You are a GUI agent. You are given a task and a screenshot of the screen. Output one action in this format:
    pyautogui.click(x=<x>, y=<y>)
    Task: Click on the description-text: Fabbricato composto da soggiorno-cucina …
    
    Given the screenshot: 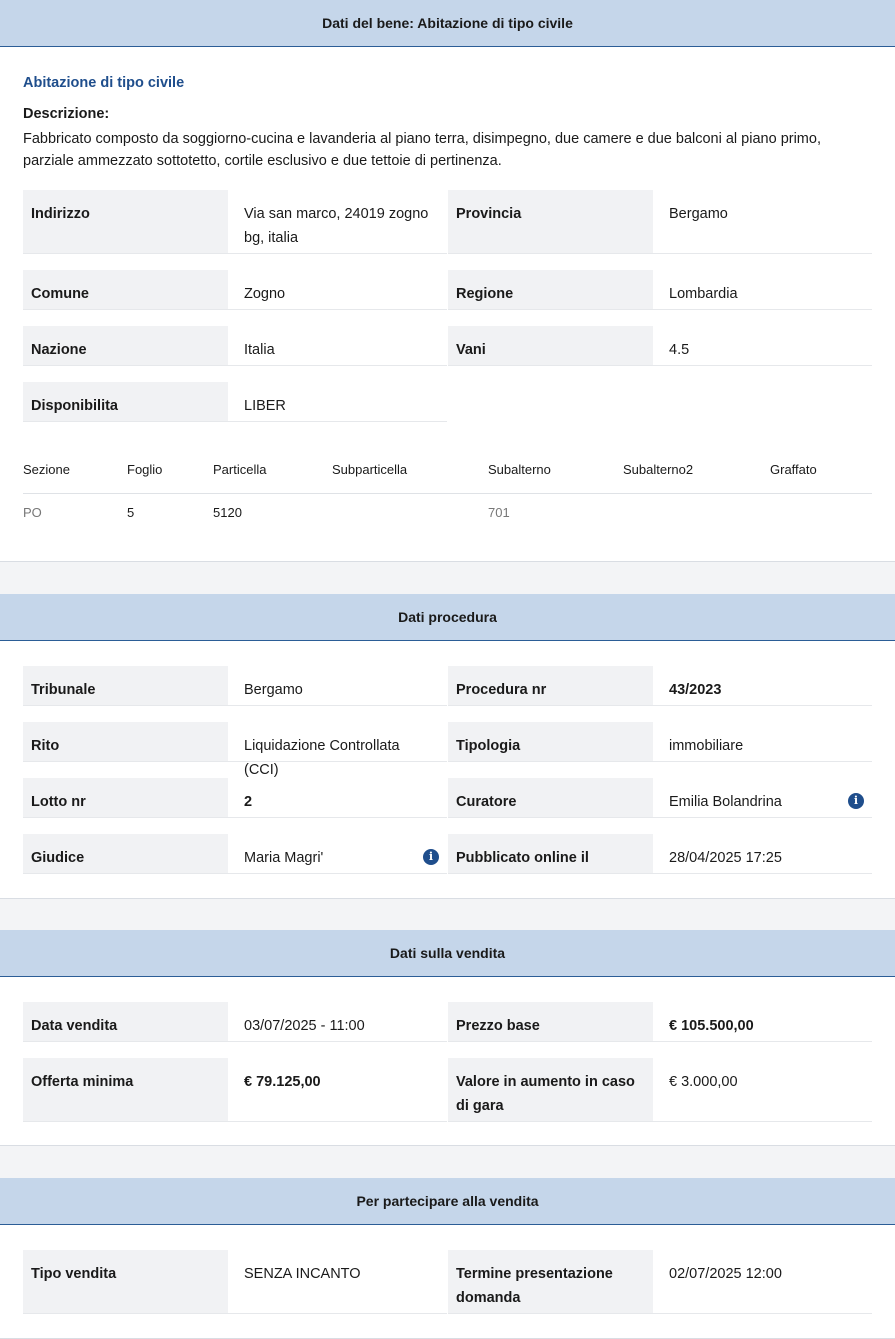 What is the action you would take?
    pyautogui.click(x=422, y=150)
    